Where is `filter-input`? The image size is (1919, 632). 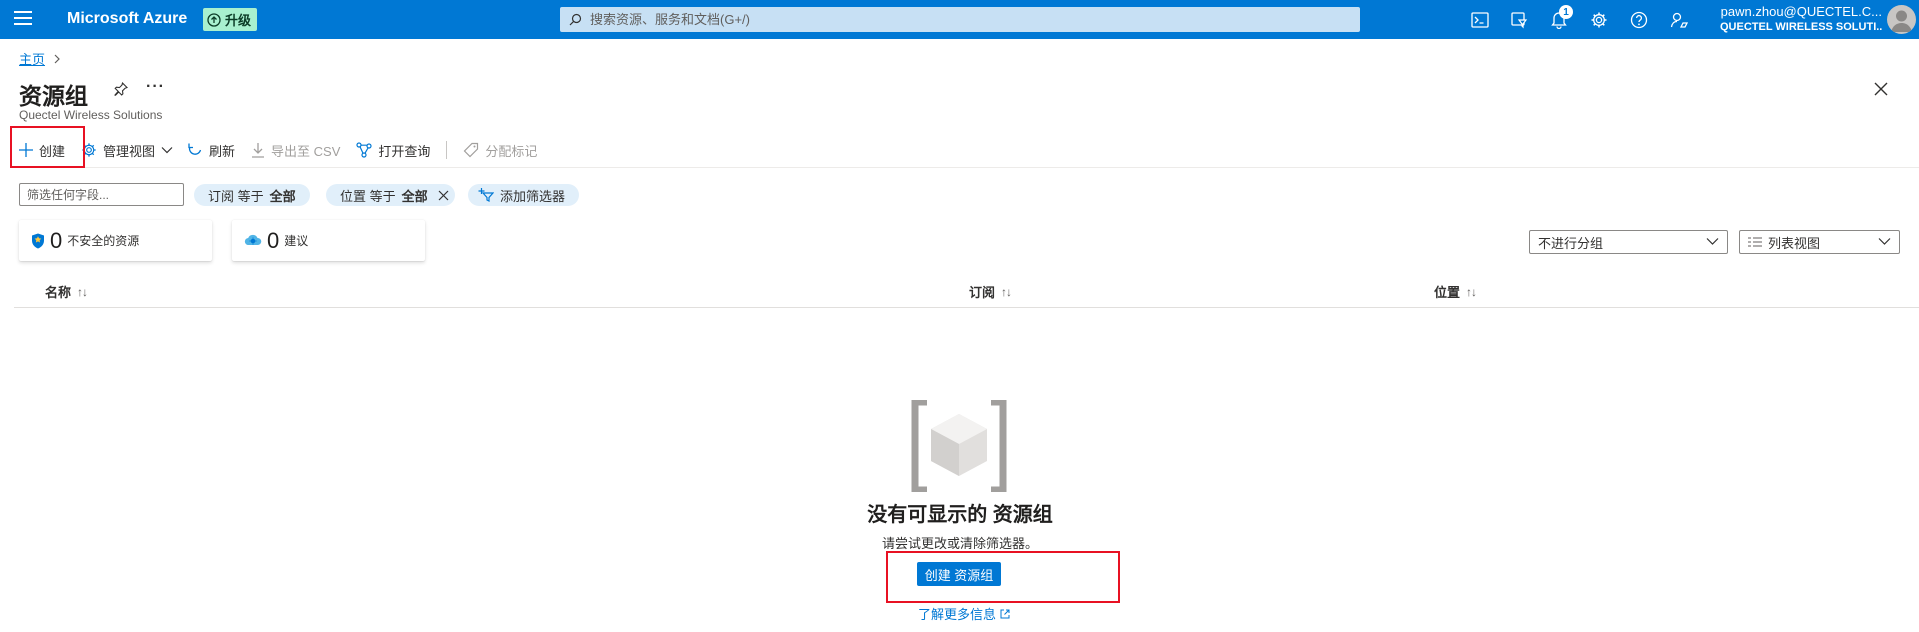 filter-input is located at coordinates (101, 194).